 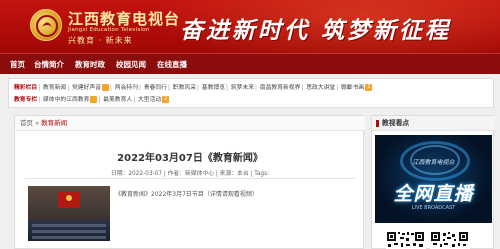 I want to click on nav-item-politics: 教育时政, so click(x=90, y=64).